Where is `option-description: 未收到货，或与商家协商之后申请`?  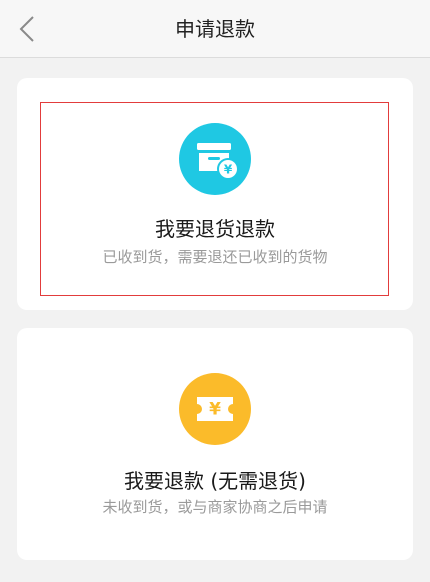
option-description: 未收到货，或与商家协商之后申请 is located at coordinates (215, 507).